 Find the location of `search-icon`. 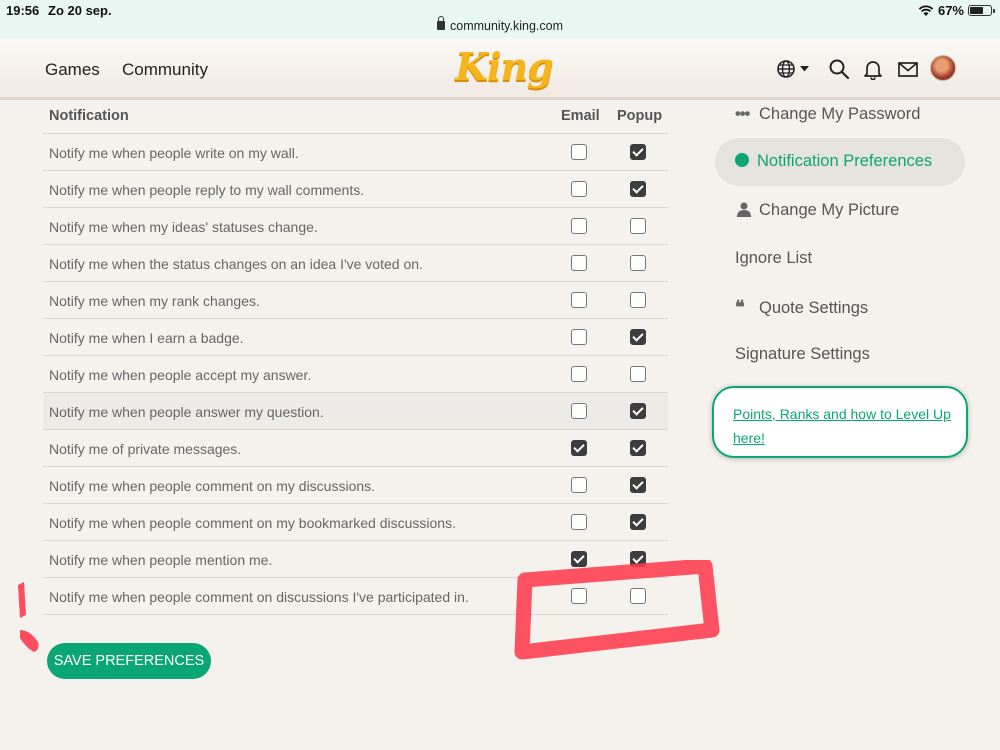

search-icon is located at coordinates (839, 69).